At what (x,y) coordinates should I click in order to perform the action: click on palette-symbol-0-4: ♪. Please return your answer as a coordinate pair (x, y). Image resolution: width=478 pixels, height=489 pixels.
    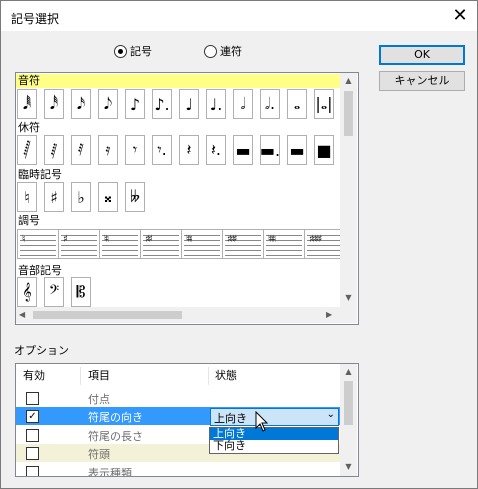
    Looking at the image, I should click on (135, 104).